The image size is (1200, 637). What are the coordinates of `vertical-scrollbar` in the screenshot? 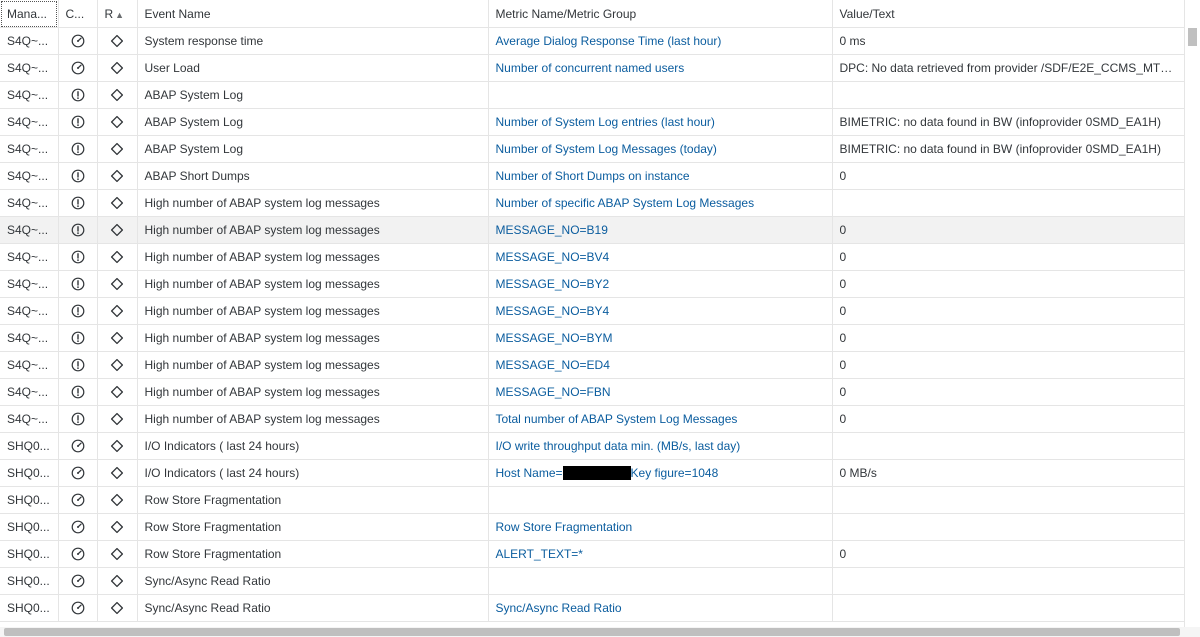 It's located at (1192, 313).